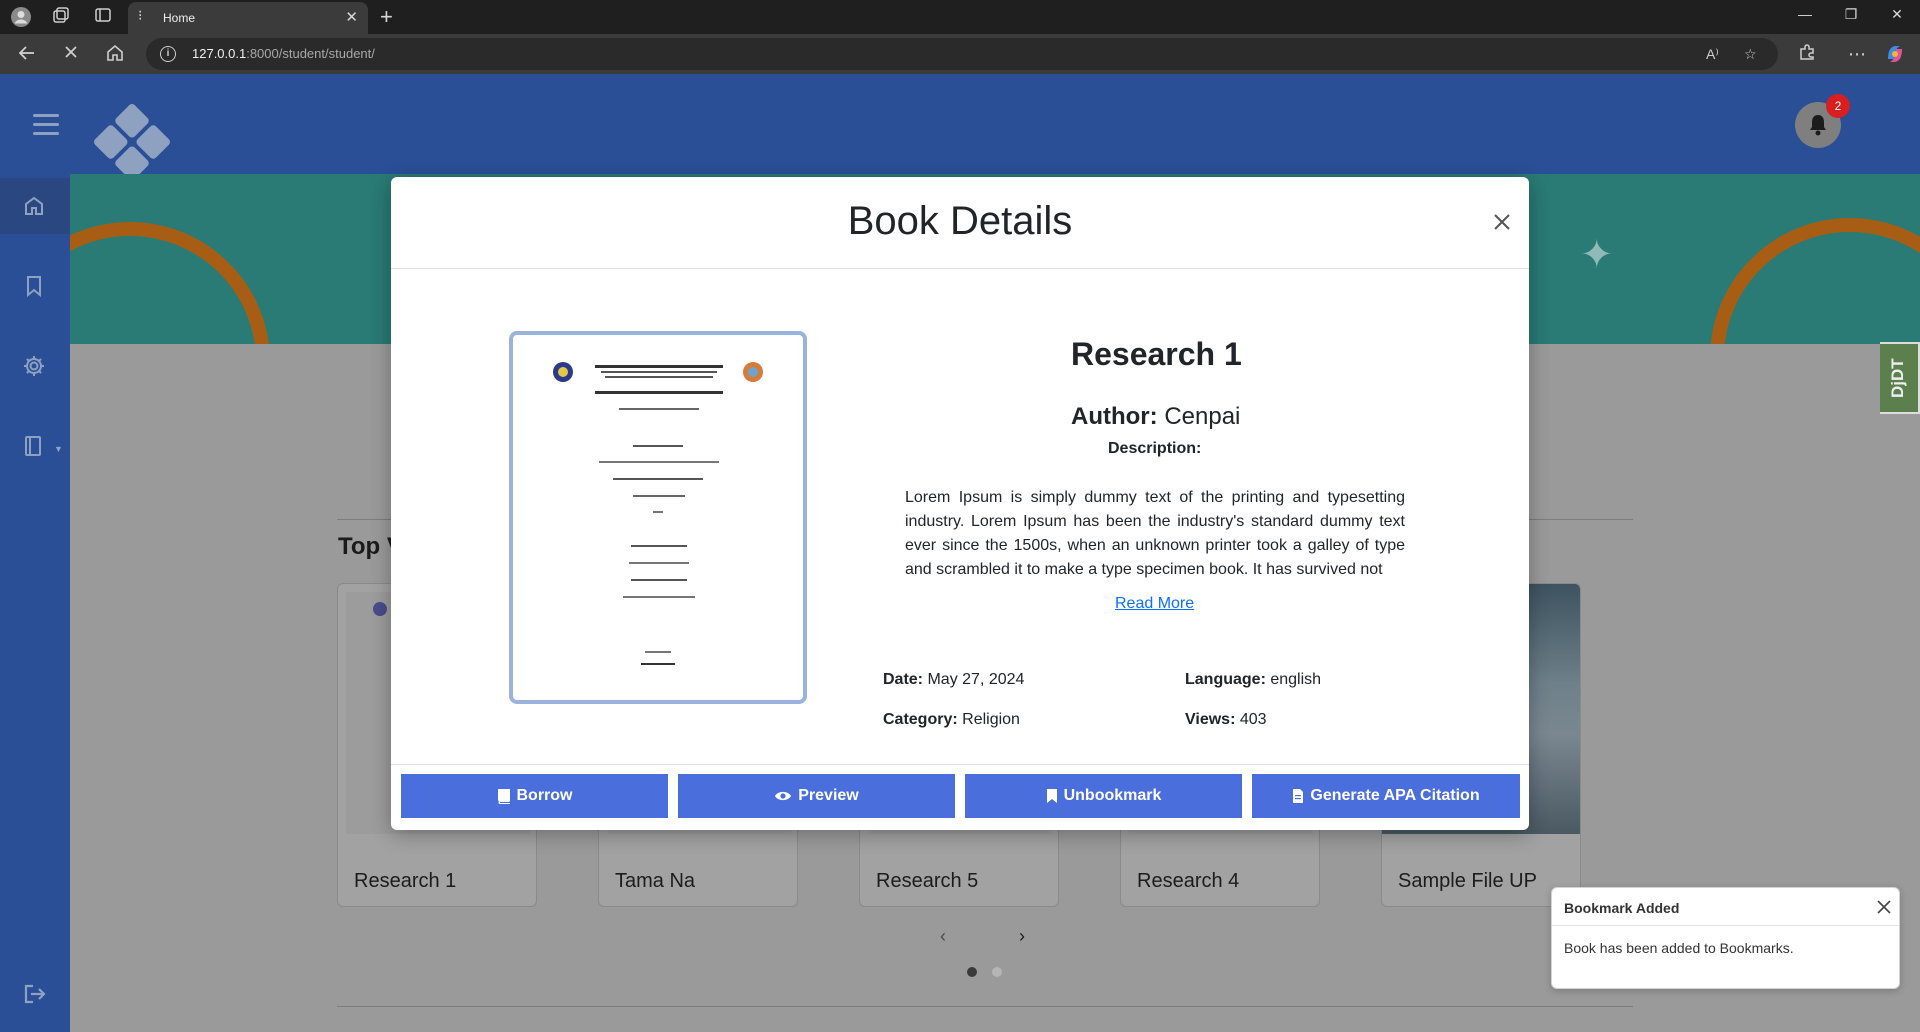  What do you see at coordinates (1156, 354) in the screenshot?
I see `book-title: Research 1` at bounding box center [1156, 354].